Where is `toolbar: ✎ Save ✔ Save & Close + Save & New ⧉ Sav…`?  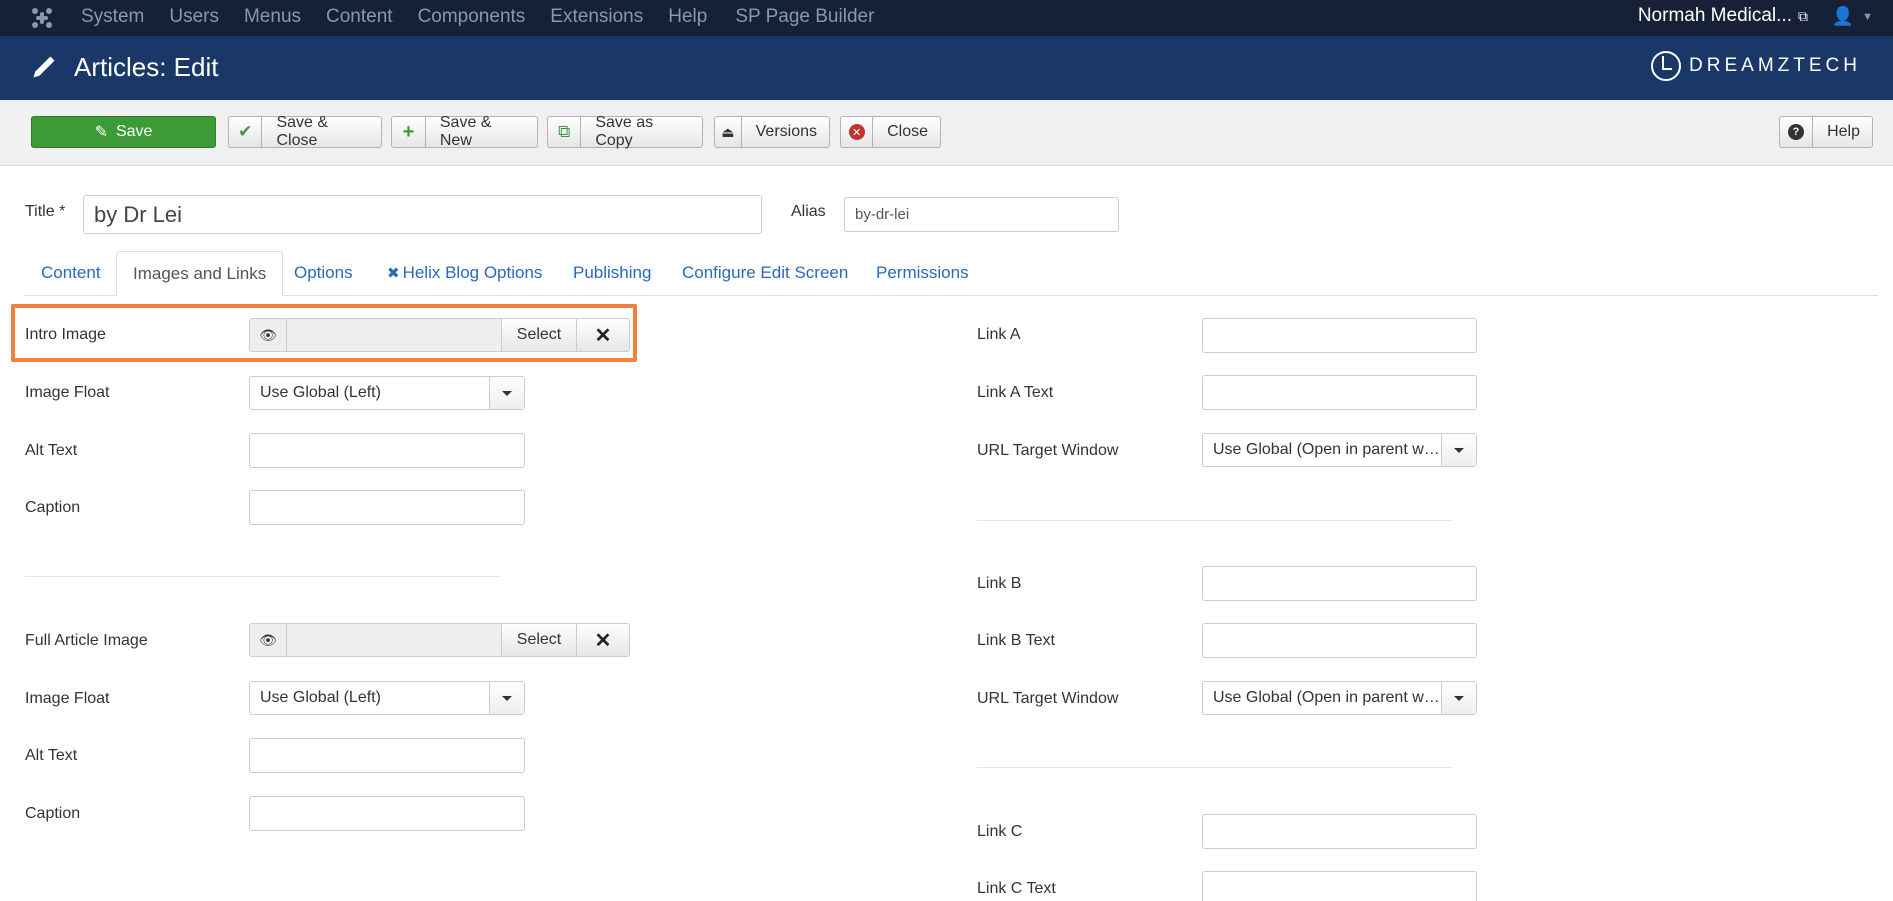 toolbar: ✎ Save ✔ Save & Close + Save & New ⧉ Sav… is located at coordinates (946, 133).